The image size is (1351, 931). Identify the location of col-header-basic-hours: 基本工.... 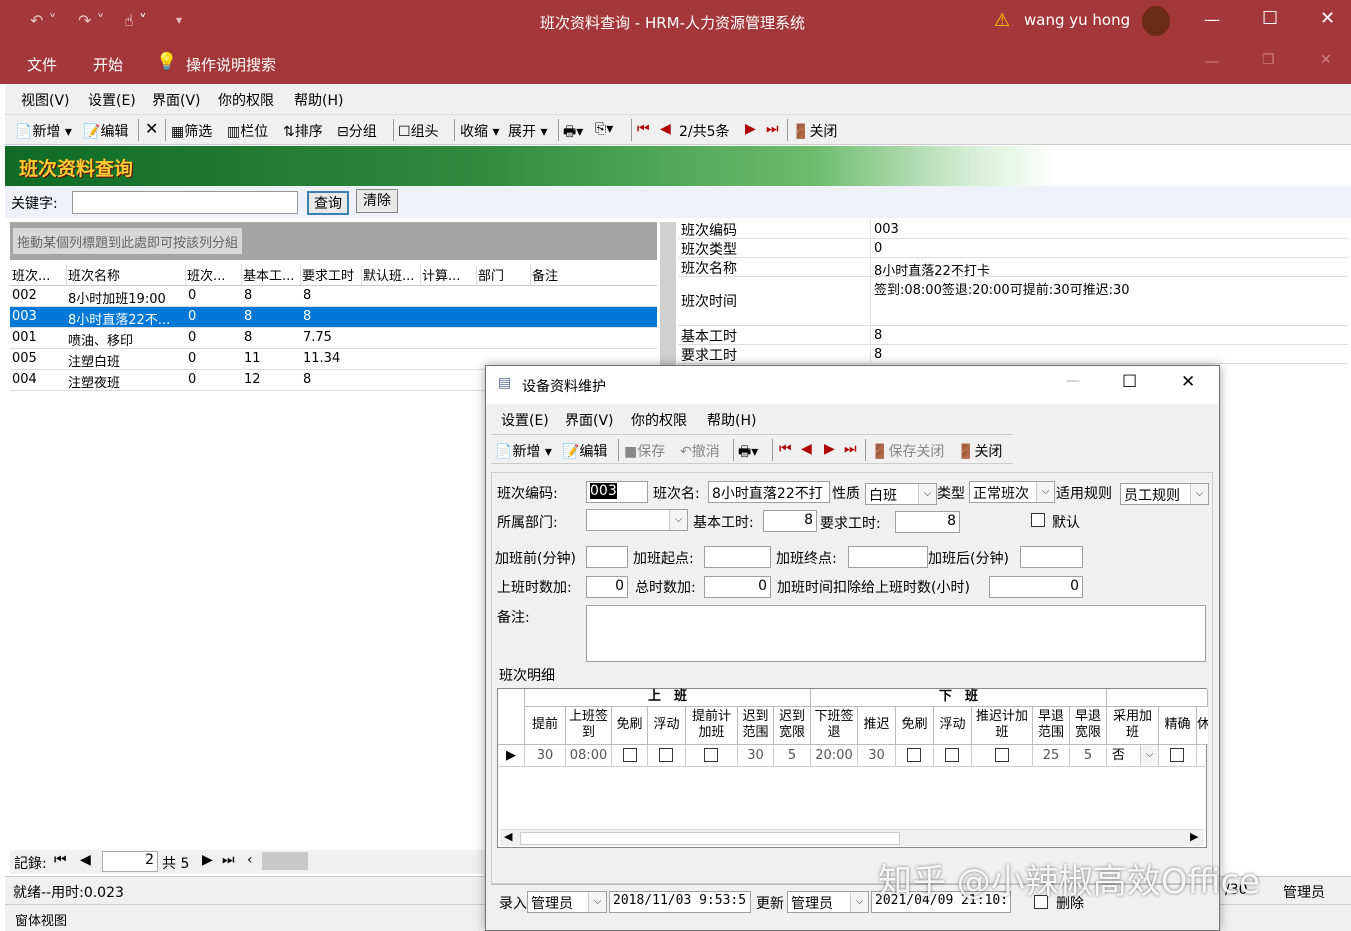
(272, 275).